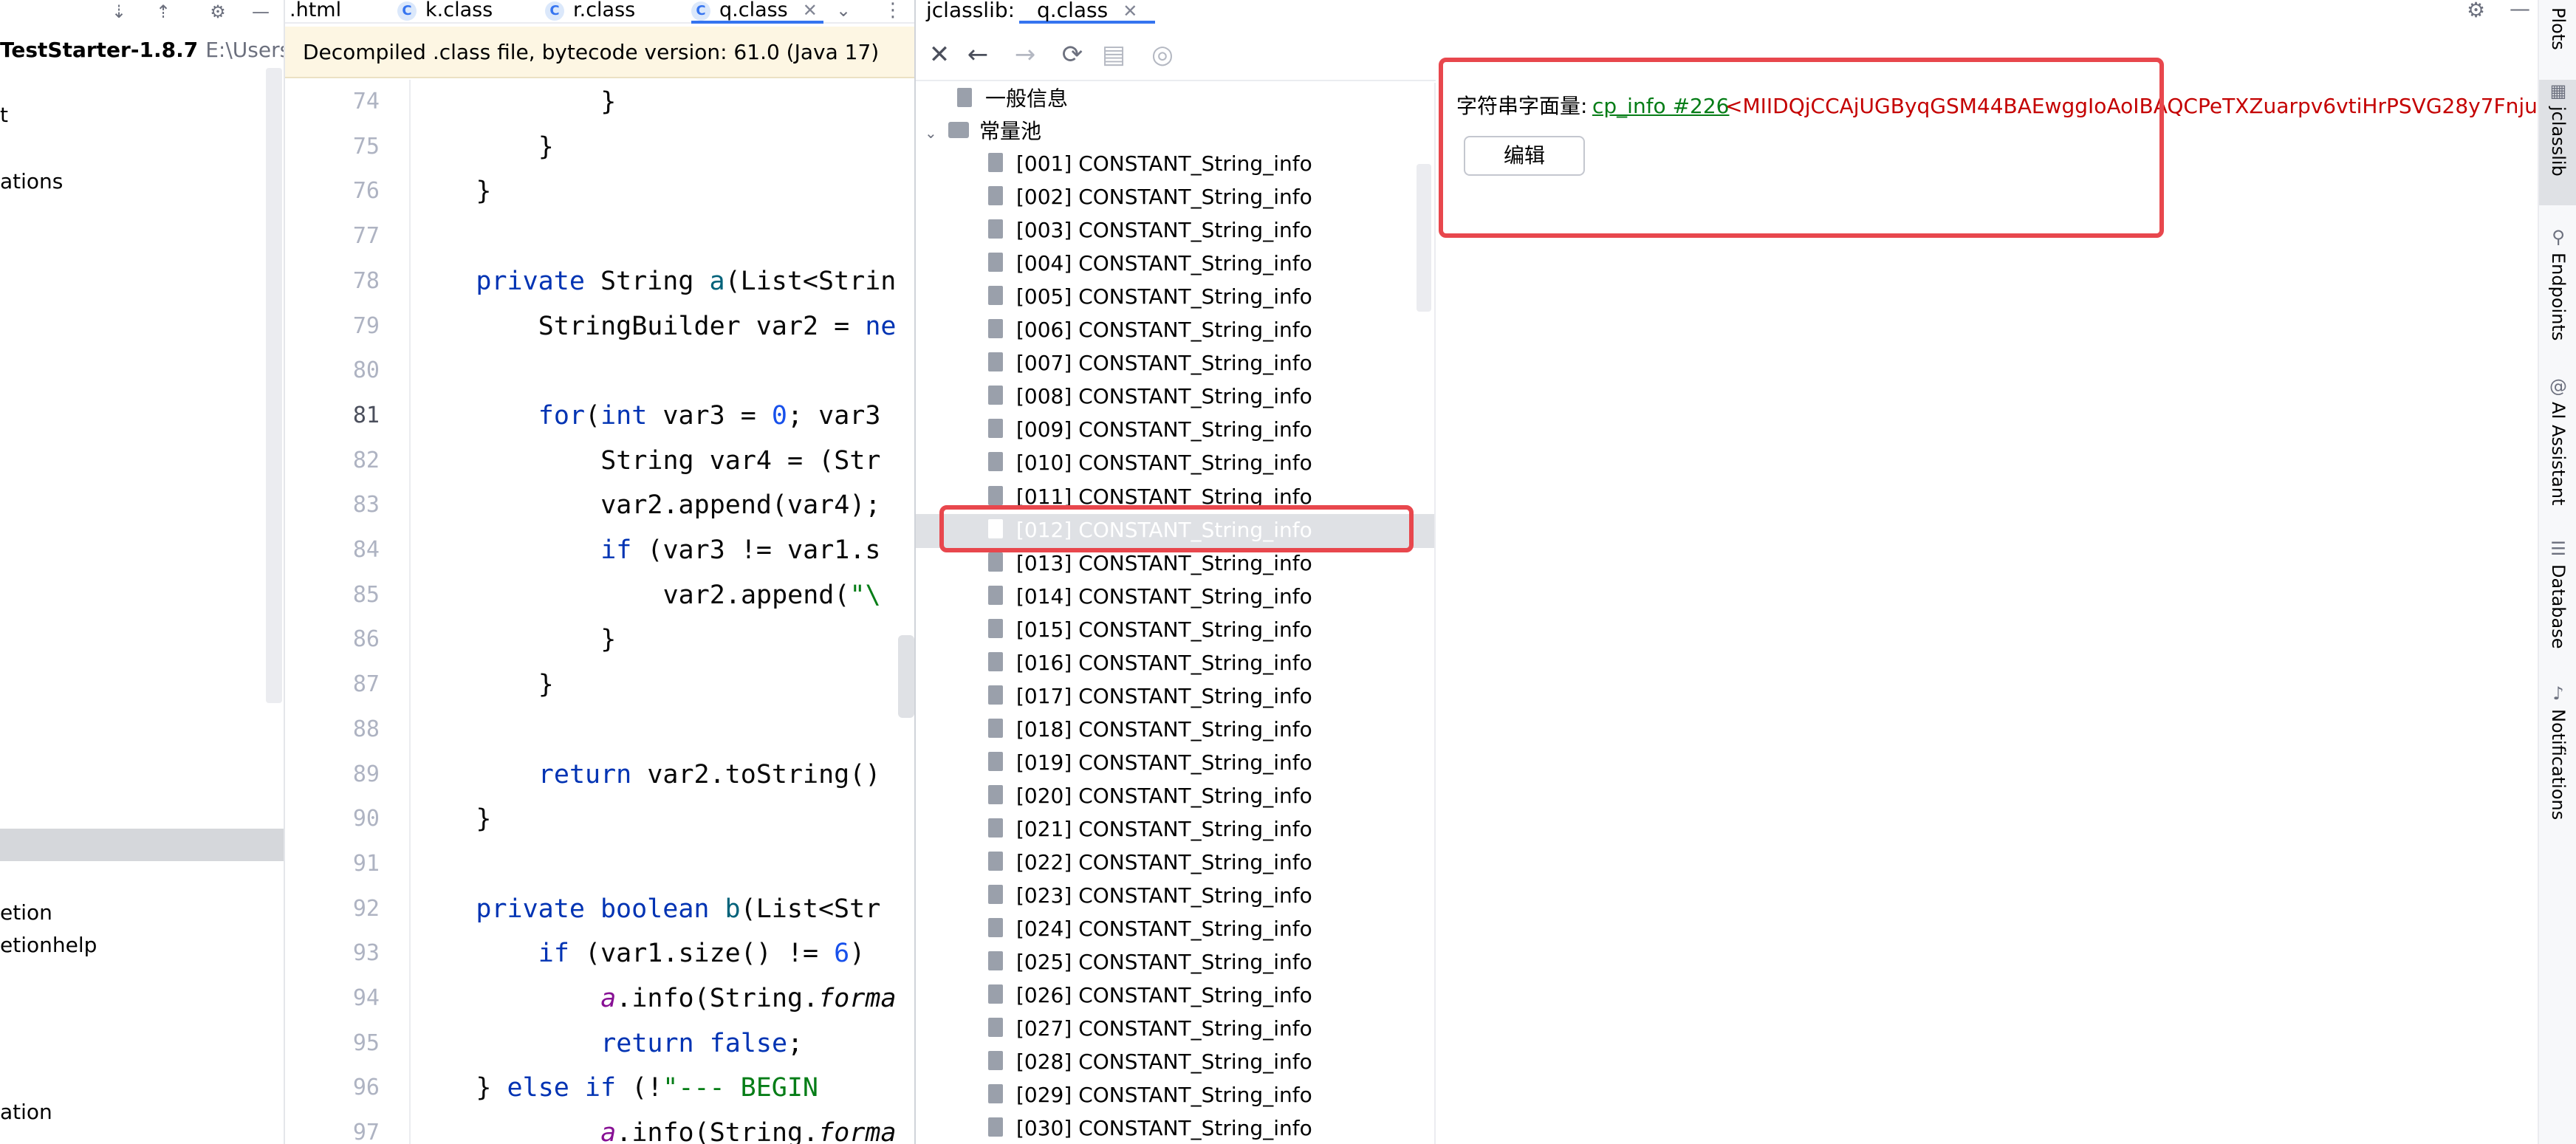 Image resolution: width=2576 pixels, height=1144 pixels. What do you see at coordinates (1150, 230) in the screenshot?
I see `constant-pool-item: [003] CONSTANT_String_info` at bounding box center [1150, 230].